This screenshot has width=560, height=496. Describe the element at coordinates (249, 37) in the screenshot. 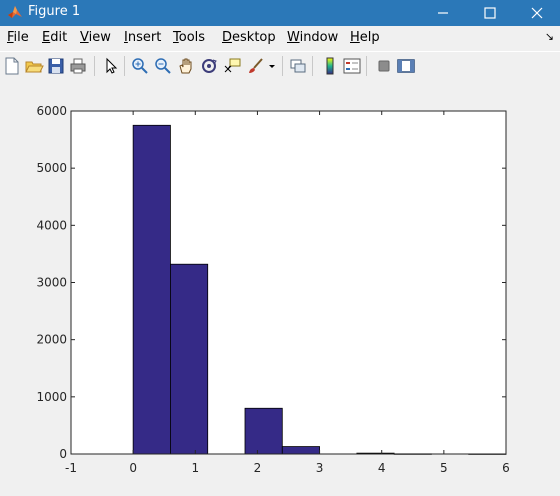

I see `menu-desktop: Desktop` at that location.